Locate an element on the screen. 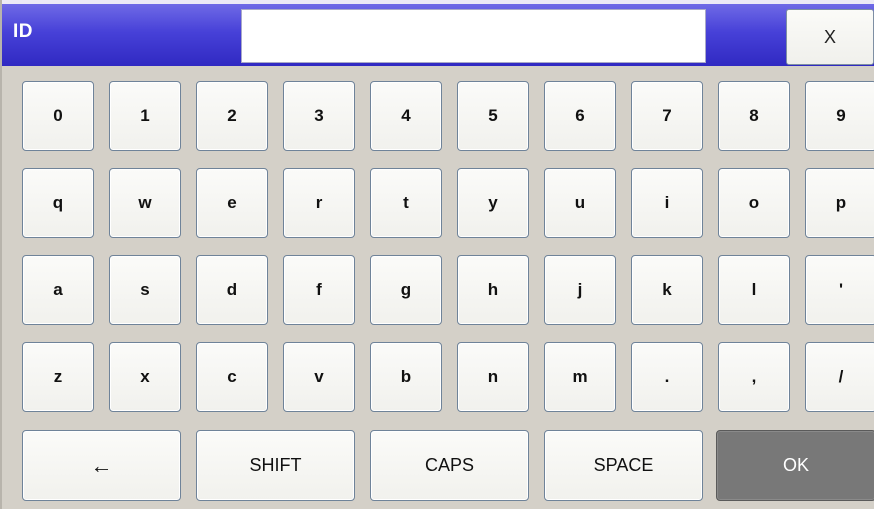 The height and width of the screenshot is (509, 874). key-q: q is located at coordinates (58, 203).